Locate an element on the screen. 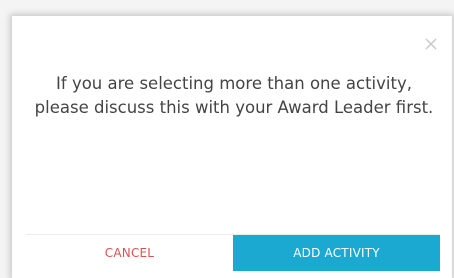  close-button is located at coordinates (431, 43).